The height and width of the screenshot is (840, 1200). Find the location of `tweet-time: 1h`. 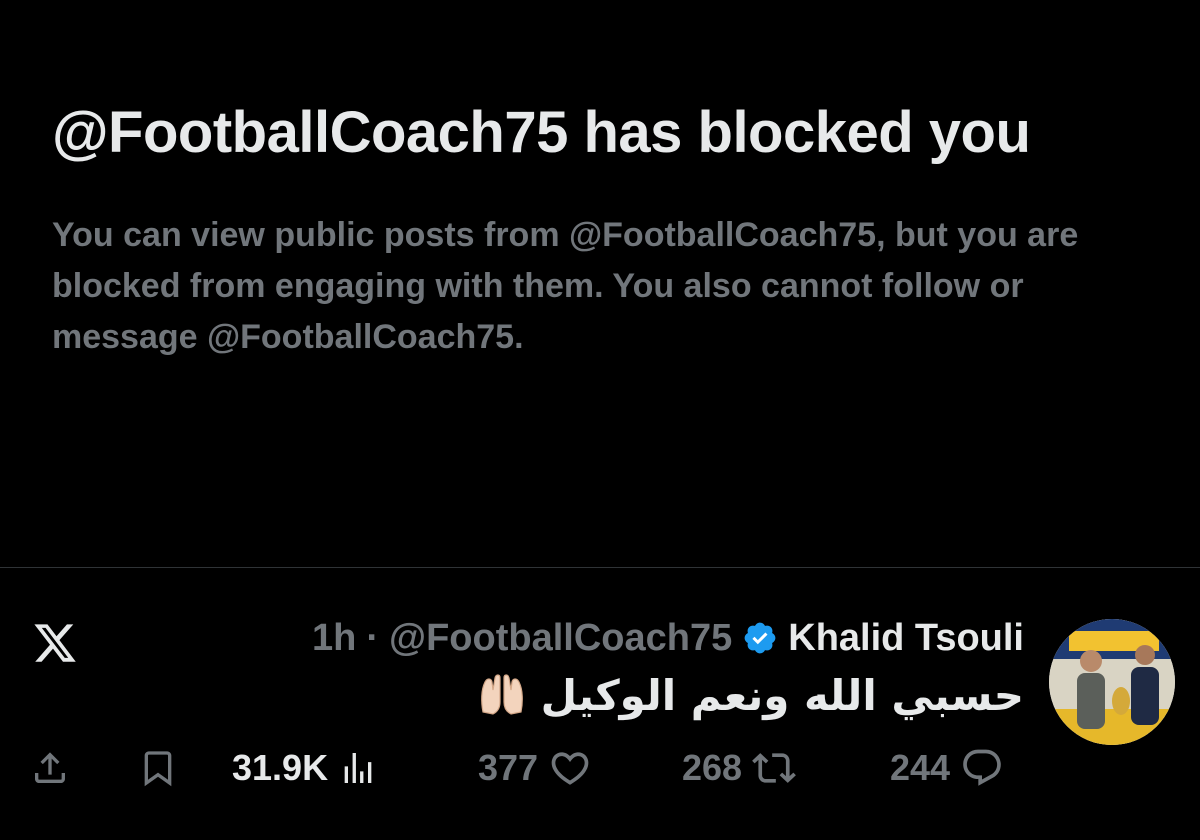

tweet-time: 1h is located at coordinates (334, 638).